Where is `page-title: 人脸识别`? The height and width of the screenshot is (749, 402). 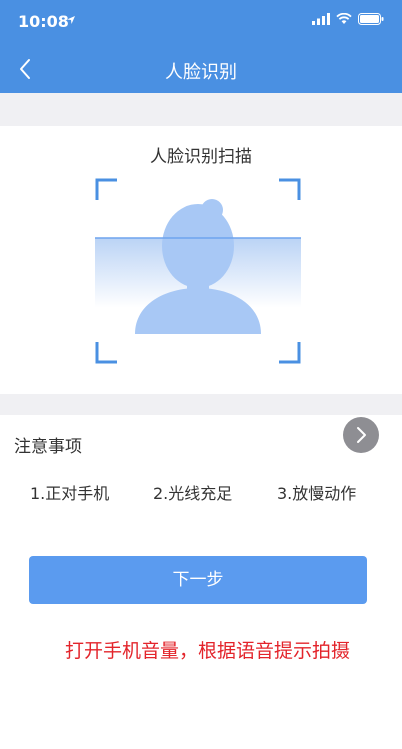 page-title: 人脸识别 is located at coordinates (201, 72).